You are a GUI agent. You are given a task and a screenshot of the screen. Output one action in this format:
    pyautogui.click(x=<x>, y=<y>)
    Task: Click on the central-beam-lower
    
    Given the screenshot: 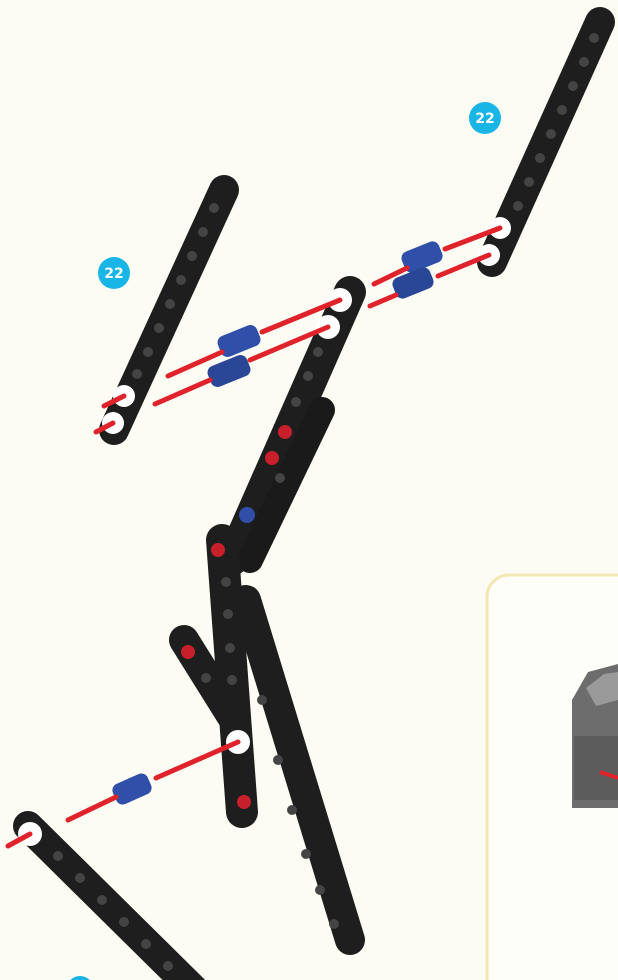 What is the action you would take?
    pyautogui.click(x=267, y=739)
    